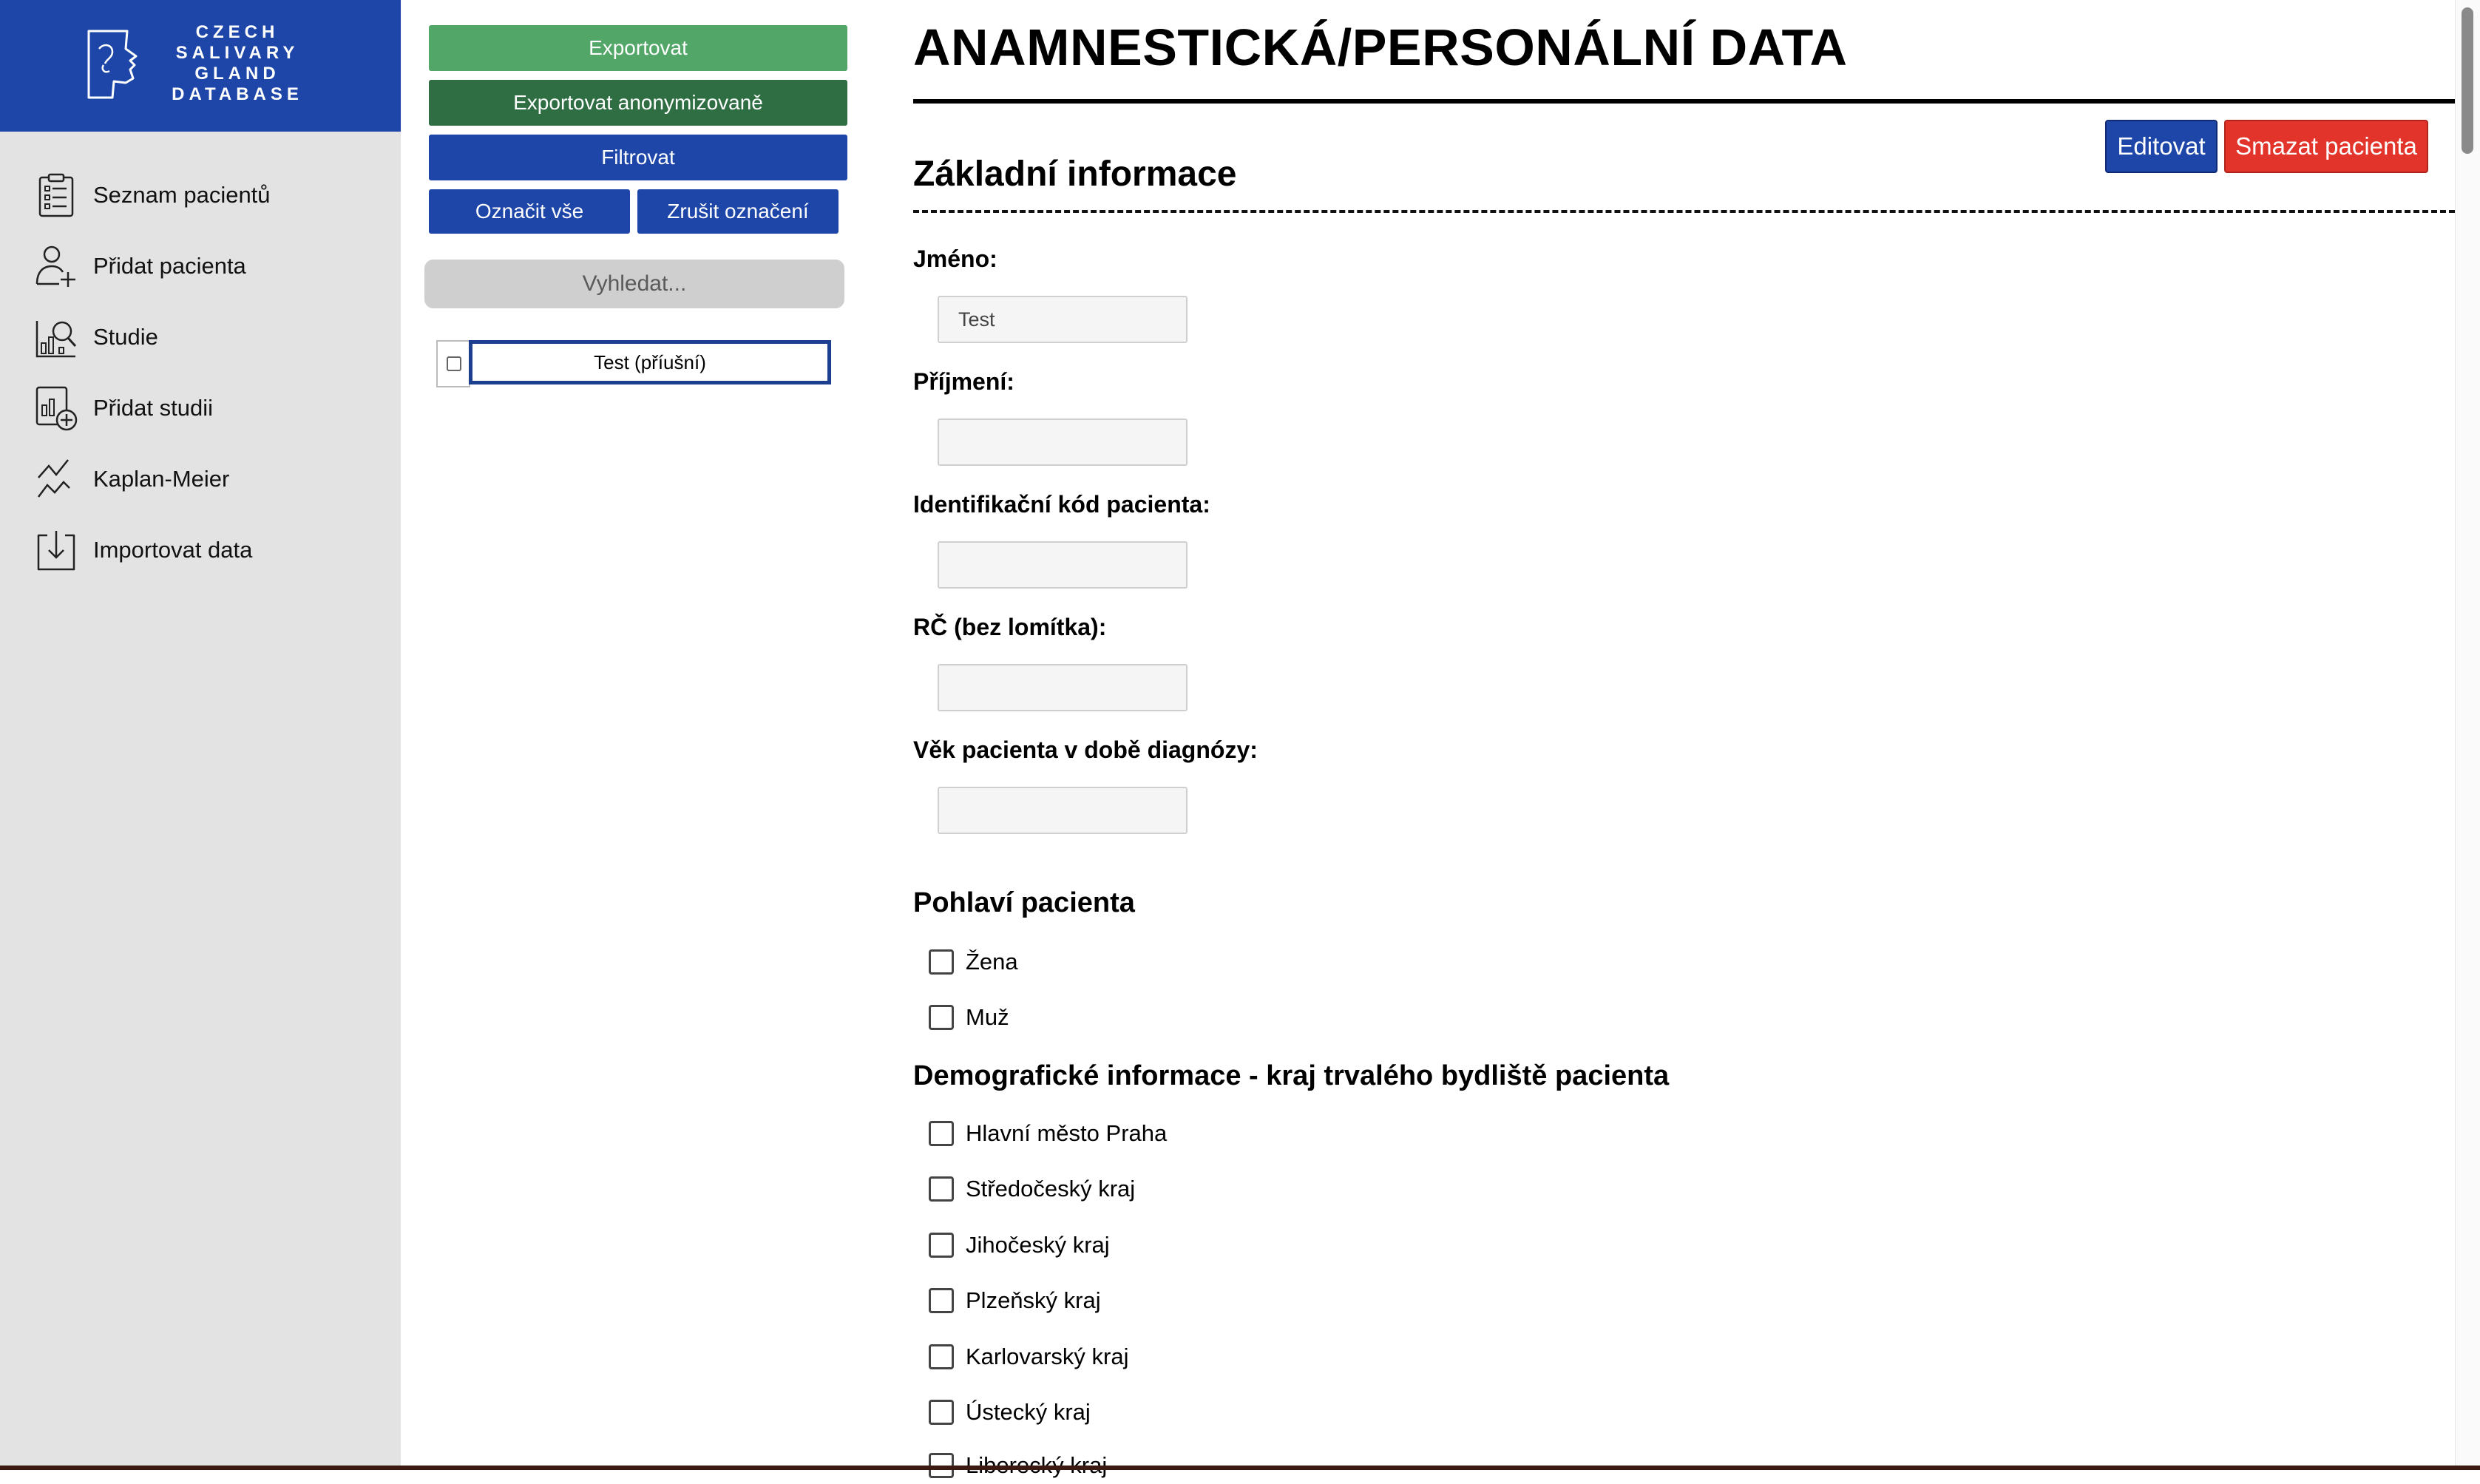 The image size is (2480, 1484). Describe the element at coordinates (170, 266) in the screenshot. I see `sidebar-item-label: Přidat pacienta` at that location.